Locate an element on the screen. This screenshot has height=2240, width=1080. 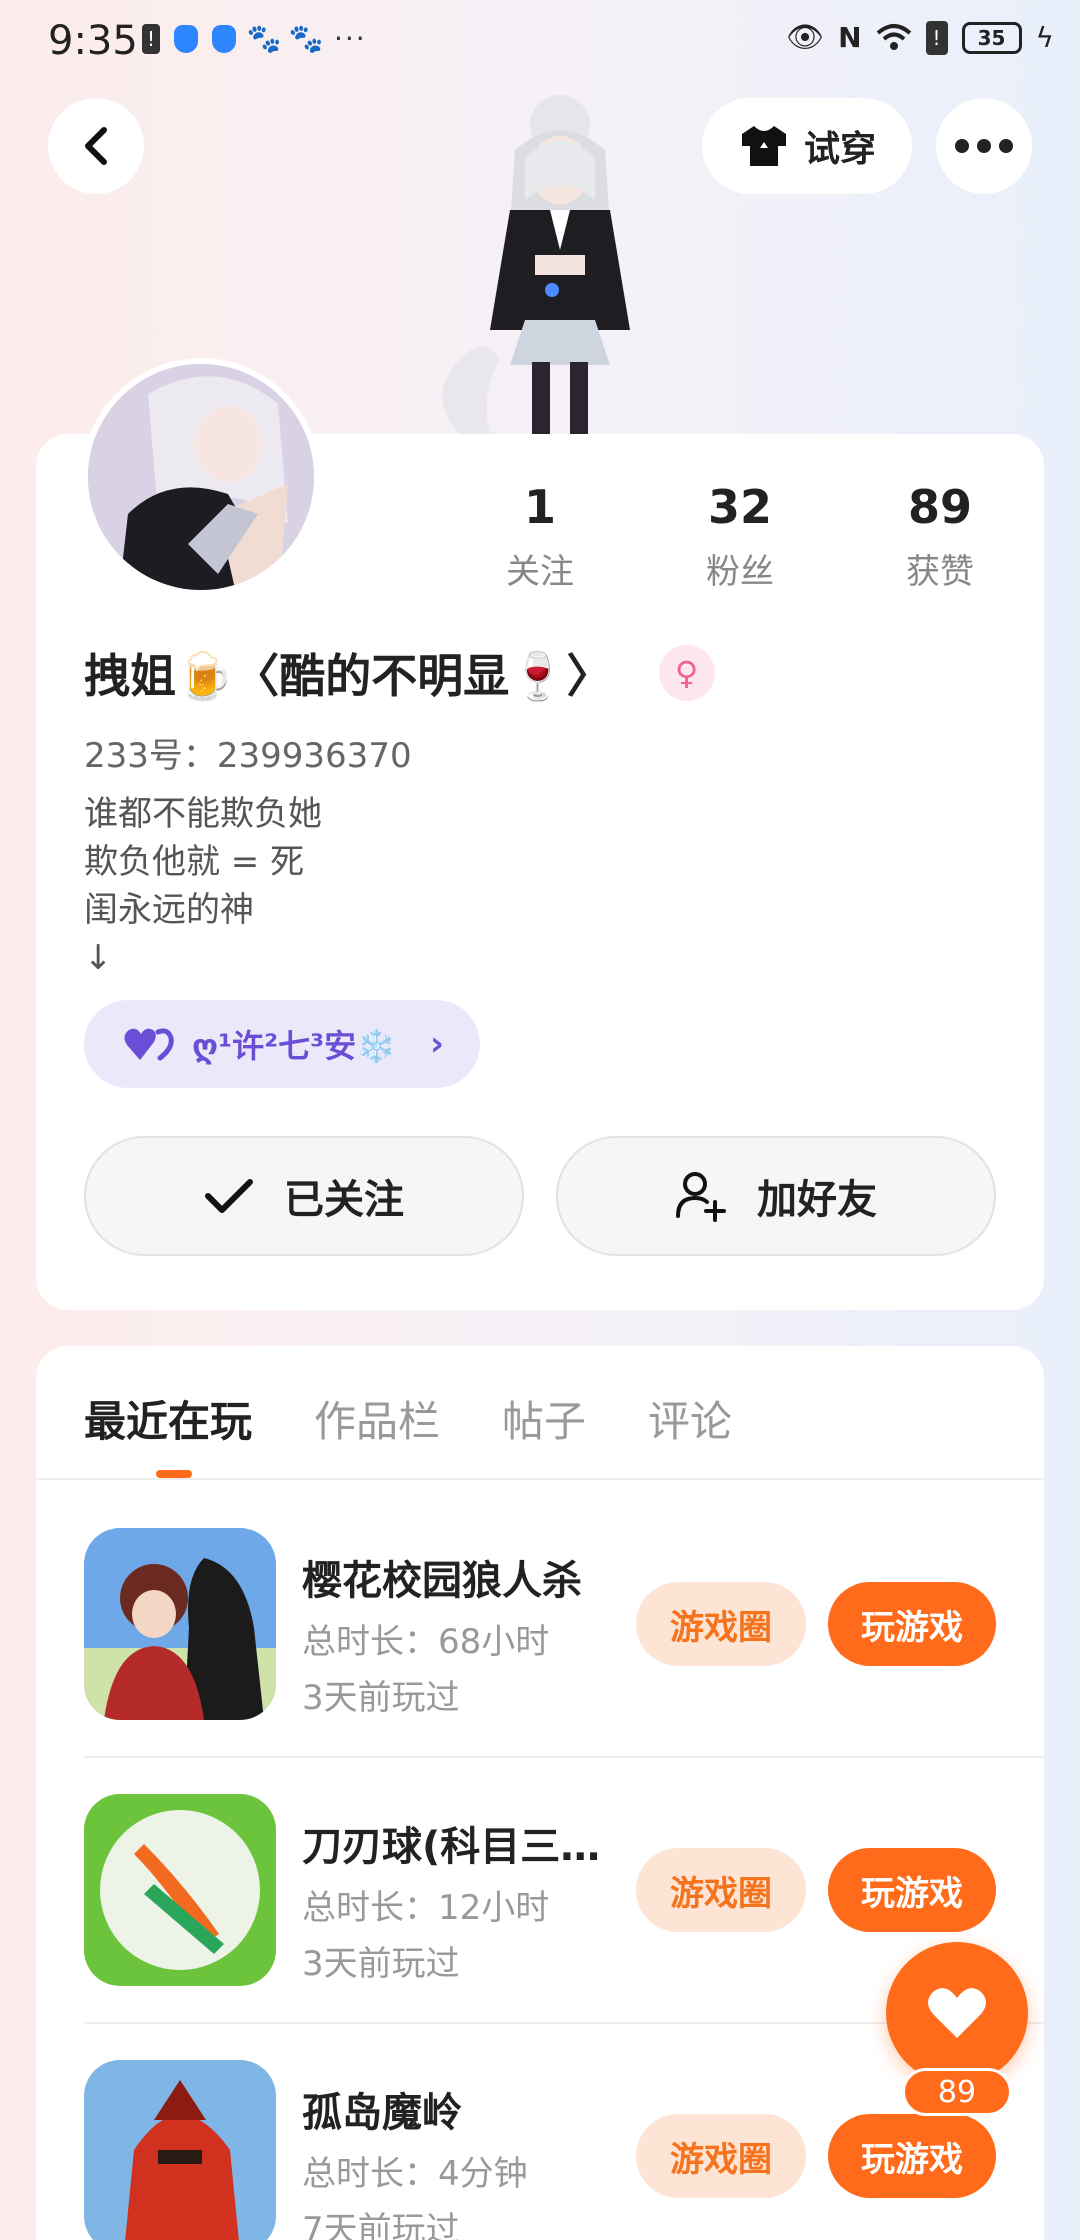
game-duration: 总时长：12小时 is located at coordinates (426, 1908).